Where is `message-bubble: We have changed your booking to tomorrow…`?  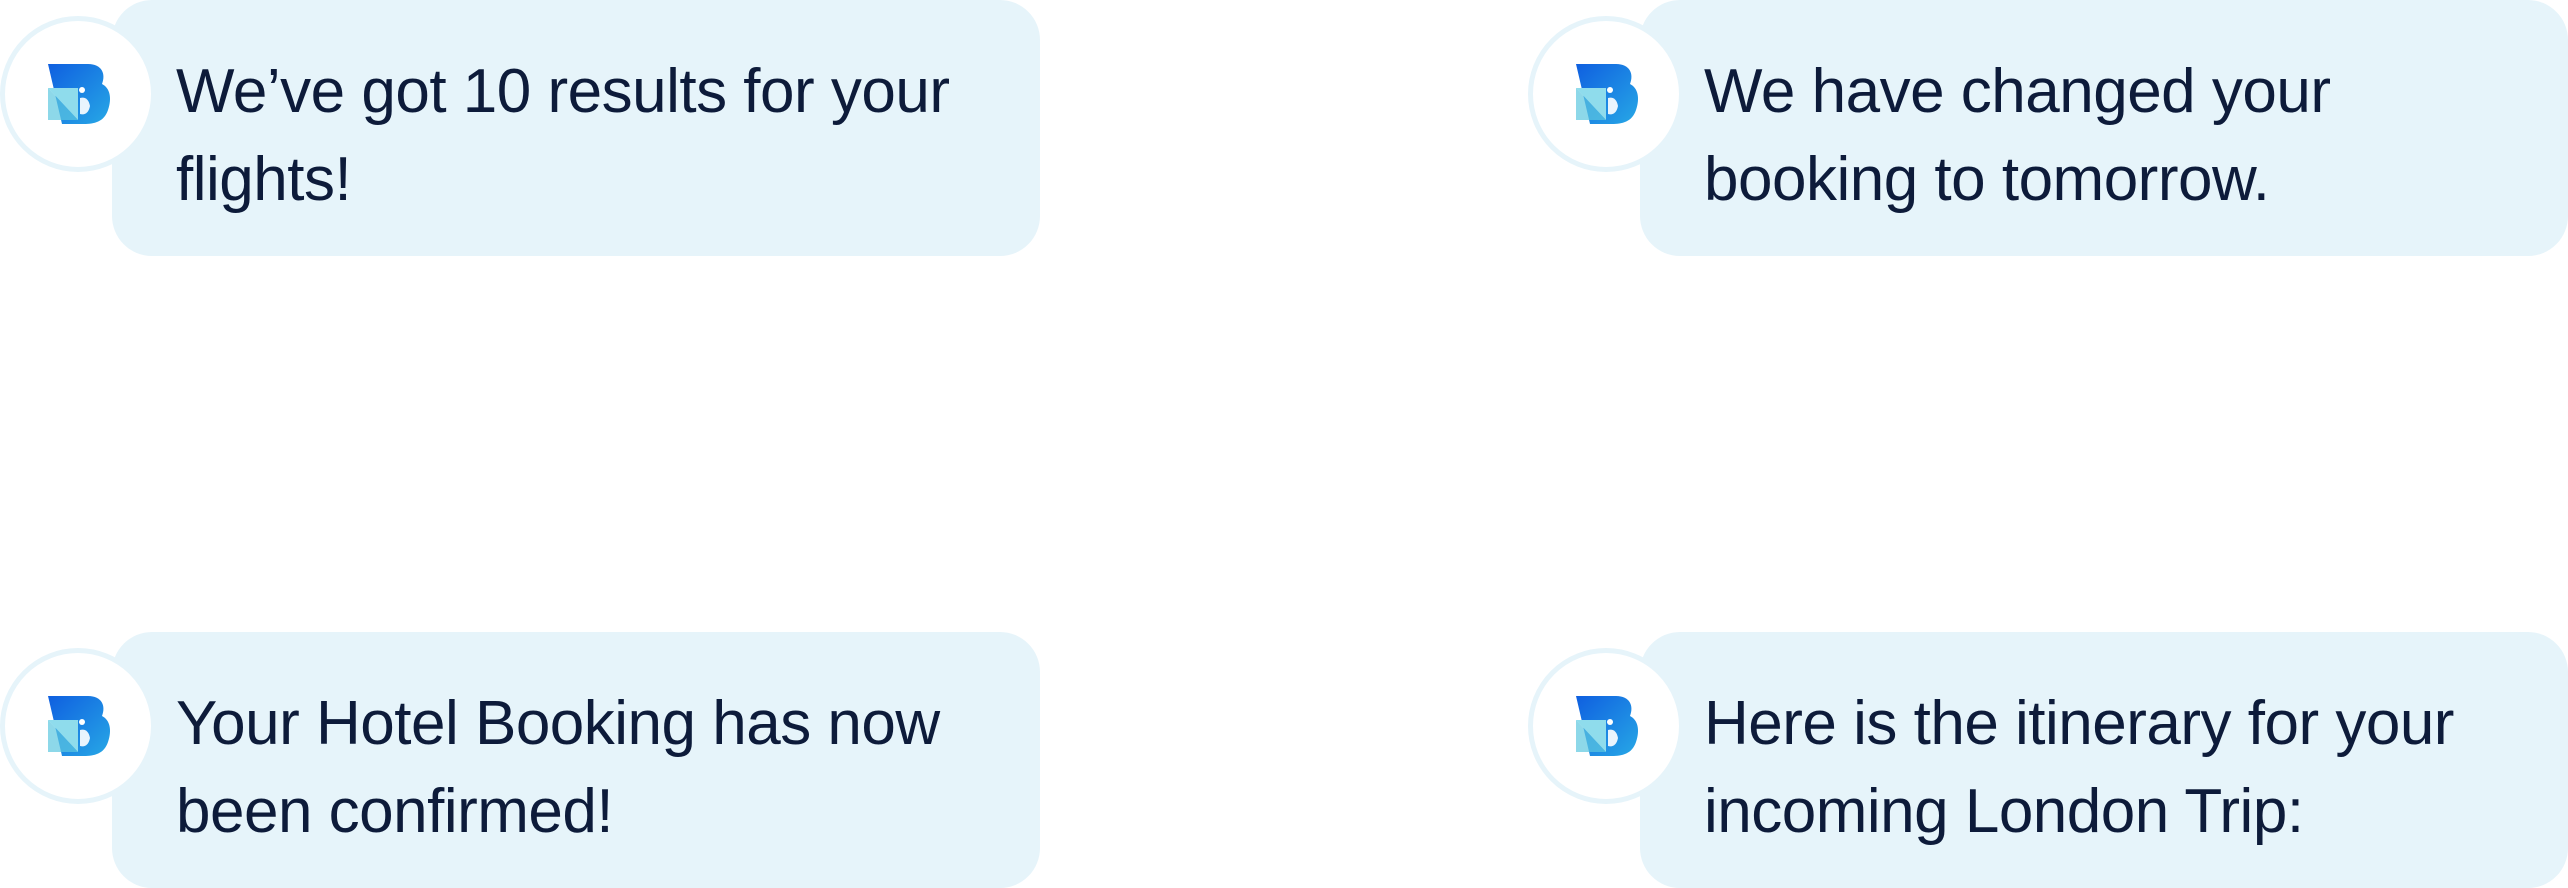
message-bubble: We have changed your booking to tomorrow… is located at coordinates (2104, 128).